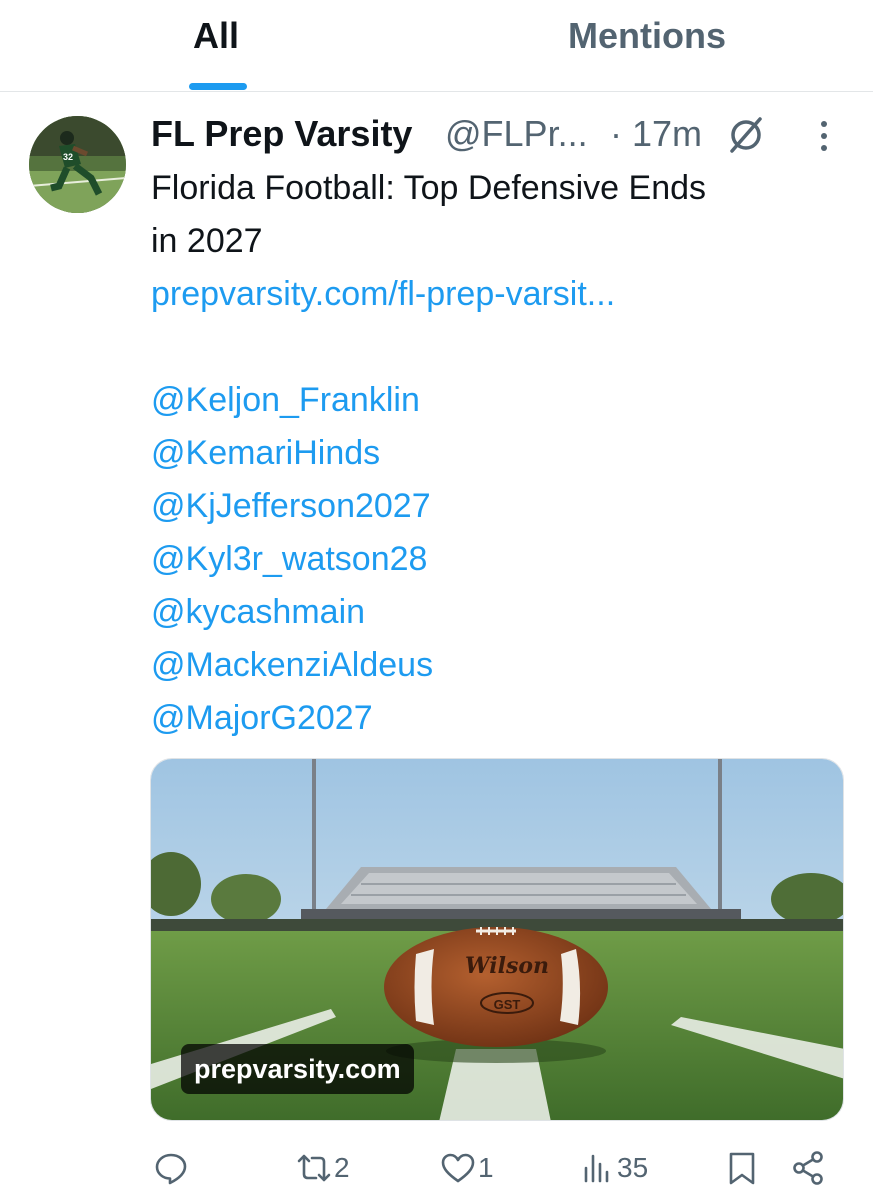  I want to click on author-name: FL Prep Varsity, so click(281, 134).